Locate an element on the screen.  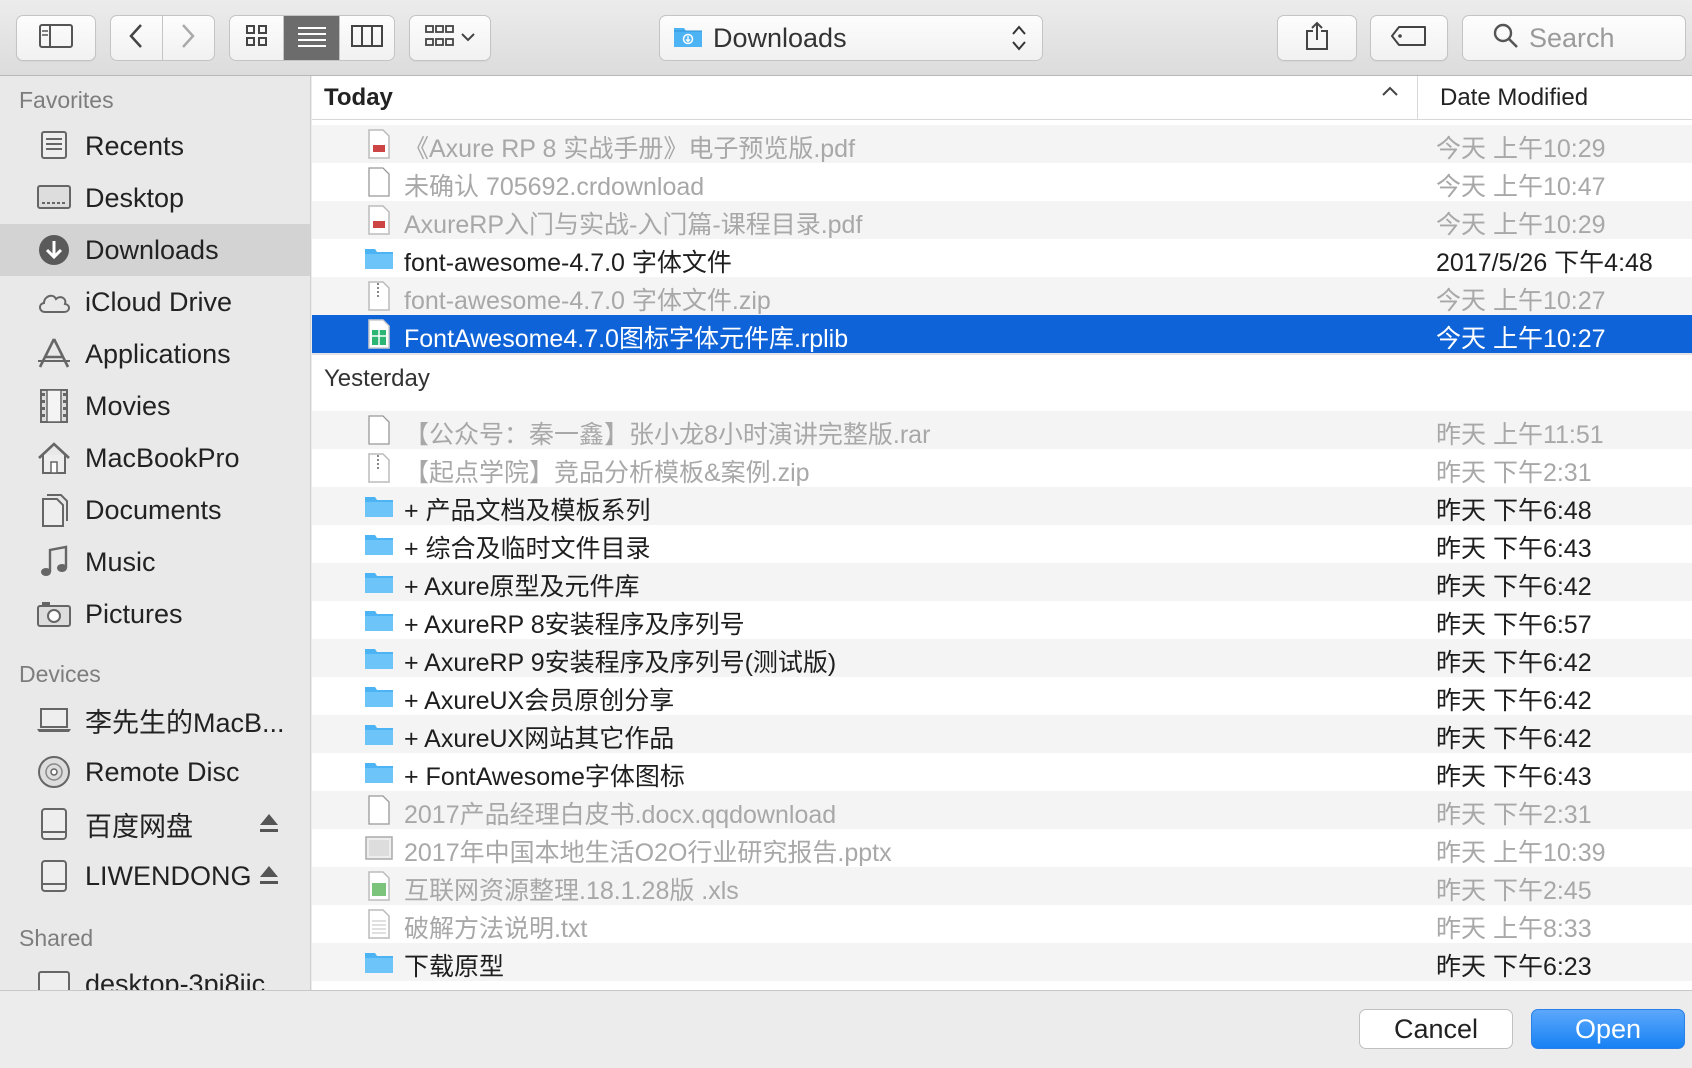
file-name: 互联网资源整理.18.1.28版 .xls is located at coordinates (571, 891).